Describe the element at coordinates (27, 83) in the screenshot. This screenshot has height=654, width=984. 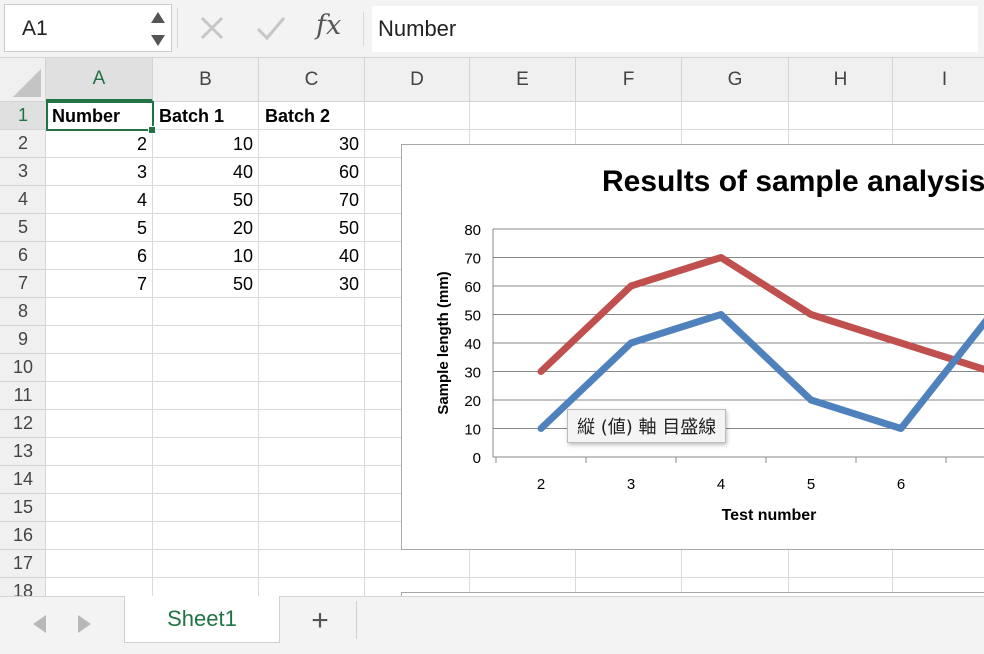
I see `select-all-icon` at that location.